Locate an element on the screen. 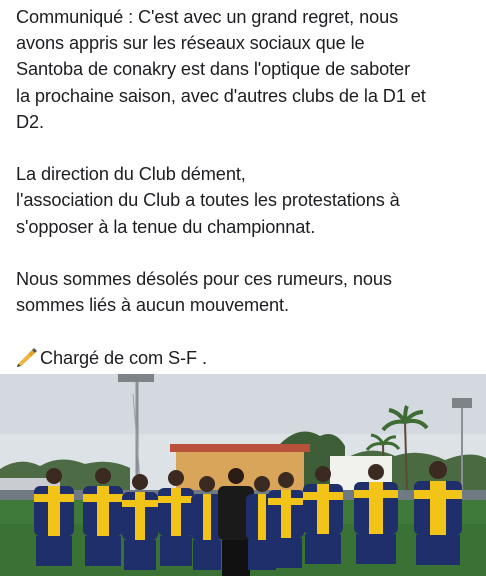 This screenshot has height=576, width=486. writing-hand-icon is located at coordinates (27, 357).